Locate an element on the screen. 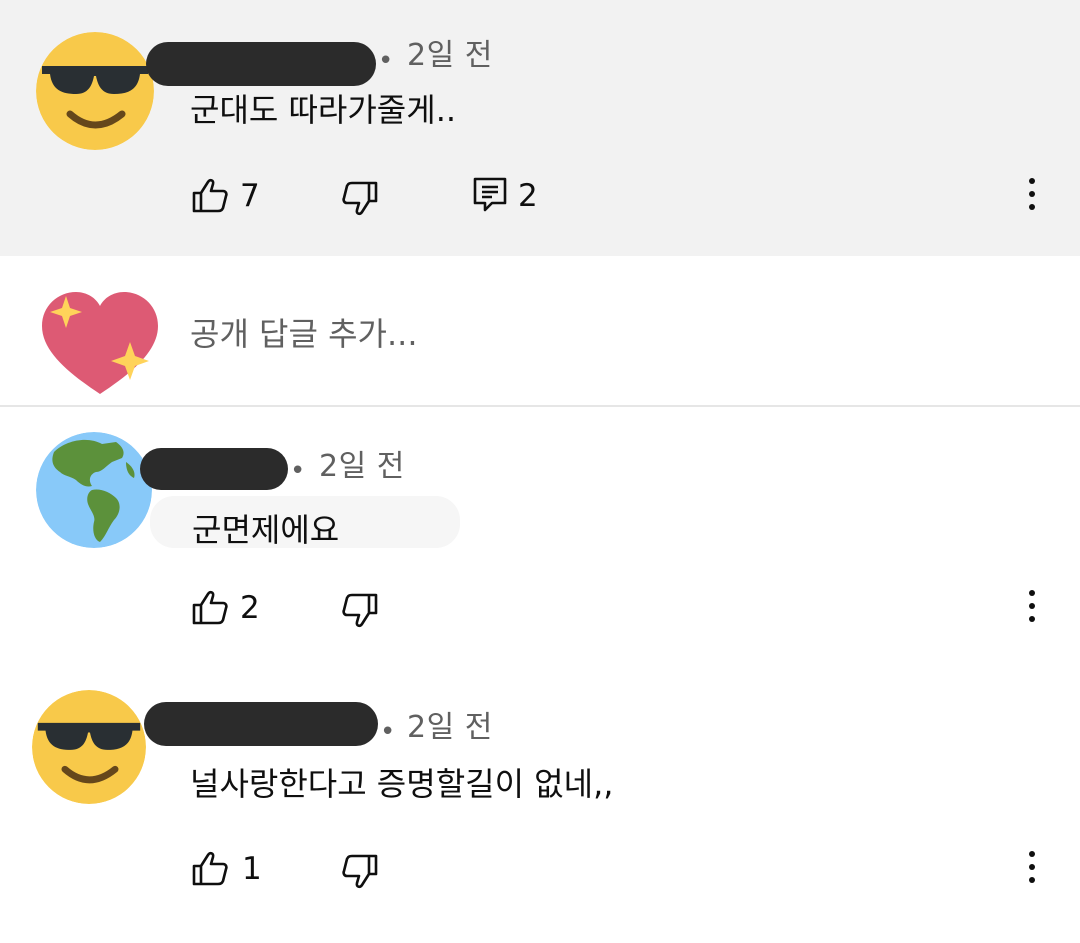 The width and height of the screenshot is (1080, 943). sparkling-heart-icon is located at coordinates (100, 343).